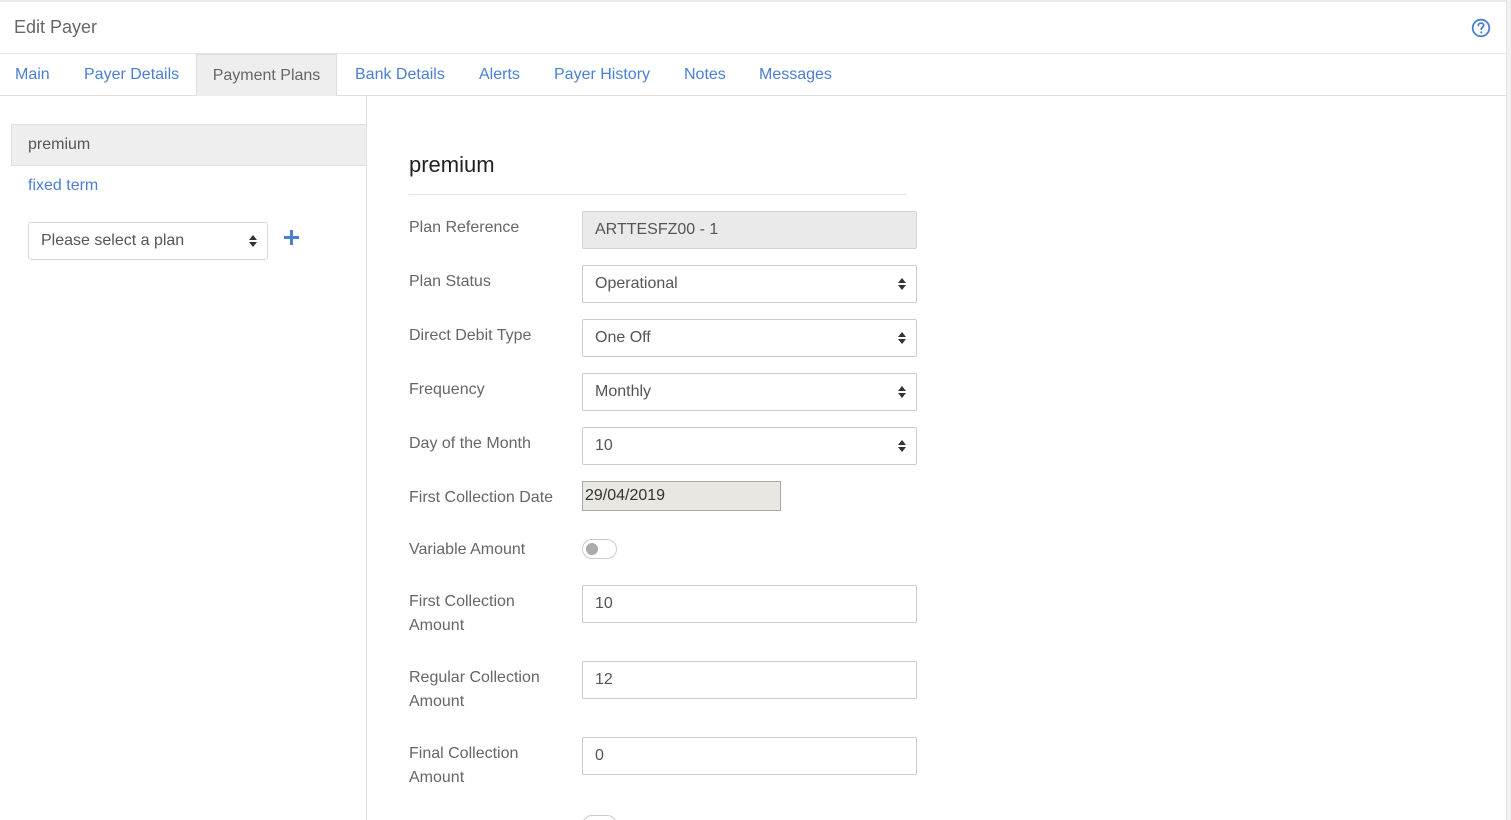 The width and height of the screenshot is (1511, 820). I want to click on partial-toggle, so click(599, 817).